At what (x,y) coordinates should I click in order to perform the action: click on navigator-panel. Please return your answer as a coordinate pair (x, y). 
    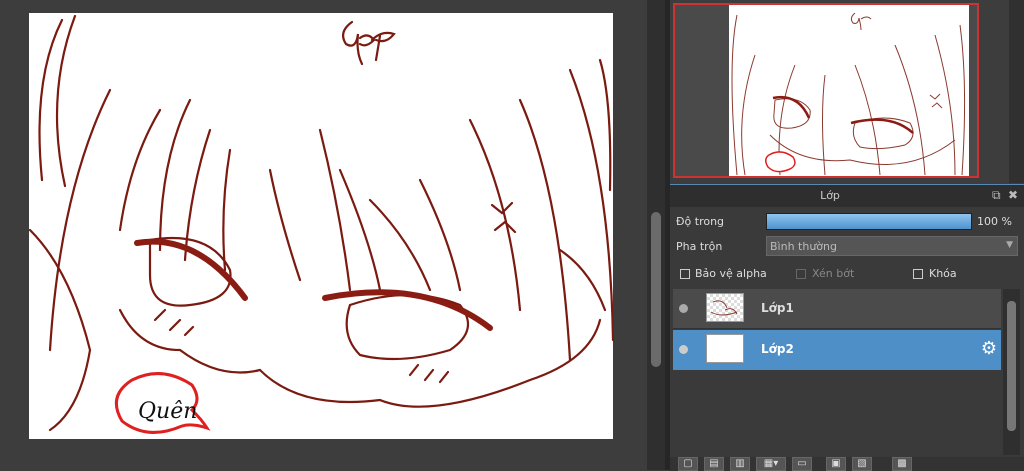
    Looking at the image, I should click on (847, 91).